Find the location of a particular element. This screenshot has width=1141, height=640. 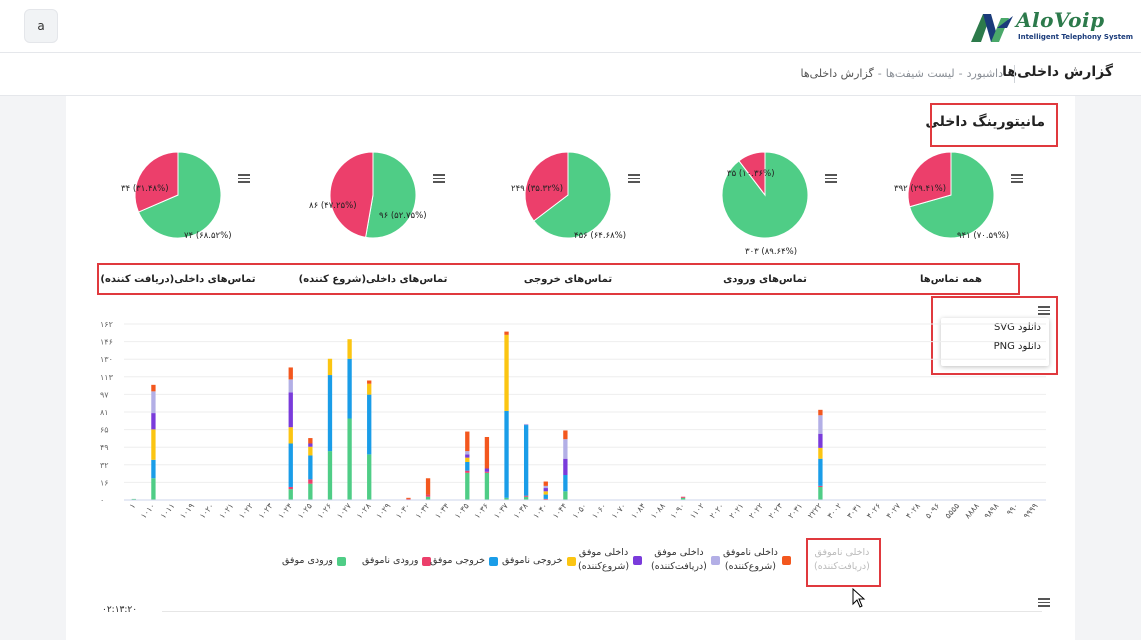

legend-item: داخلی موفق (دریافت‌کننده) is located at coordinates (685, 560).